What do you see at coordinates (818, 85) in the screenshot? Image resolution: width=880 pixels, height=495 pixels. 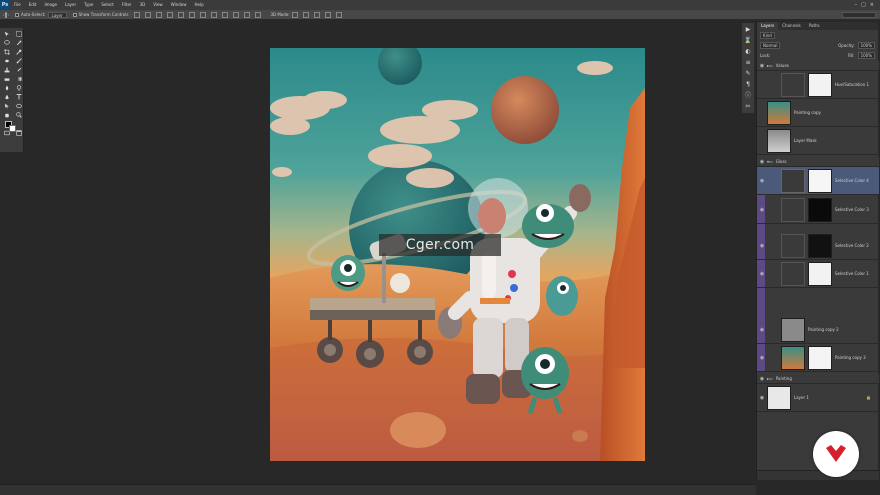 I see `layer-row: Hue/Saturation 1` at bounding box center [818, 85].